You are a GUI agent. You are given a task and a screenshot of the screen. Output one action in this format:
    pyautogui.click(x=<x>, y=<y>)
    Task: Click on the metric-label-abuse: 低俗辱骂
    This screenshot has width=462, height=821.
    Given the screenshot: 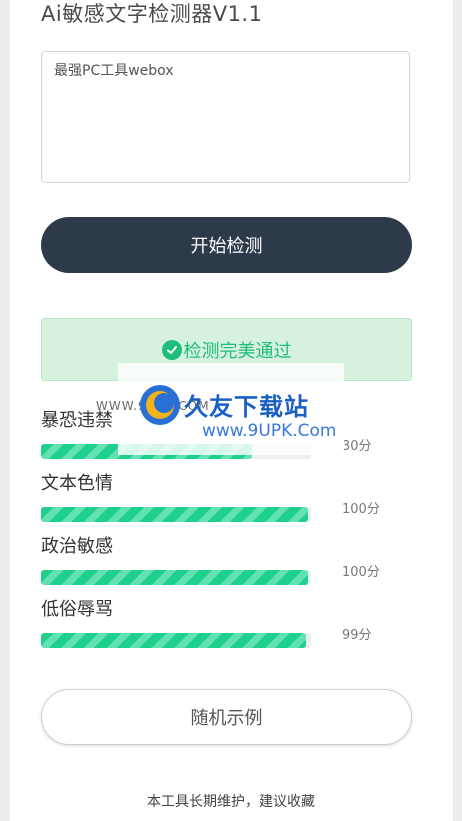 What is the action you would take?
    pyautogui.click(x=77, y=609)
    